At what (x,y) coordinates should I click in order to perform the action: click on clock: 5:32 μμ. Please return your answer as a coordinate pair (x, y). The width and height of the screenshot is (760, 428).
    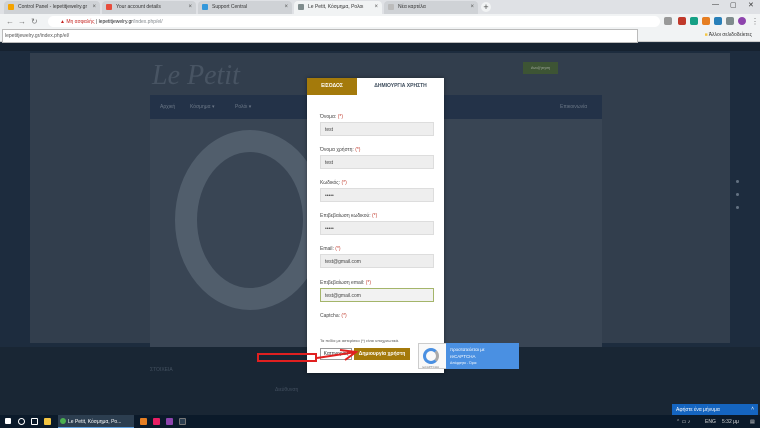
    Looking at the image, I should click on (730, 422).